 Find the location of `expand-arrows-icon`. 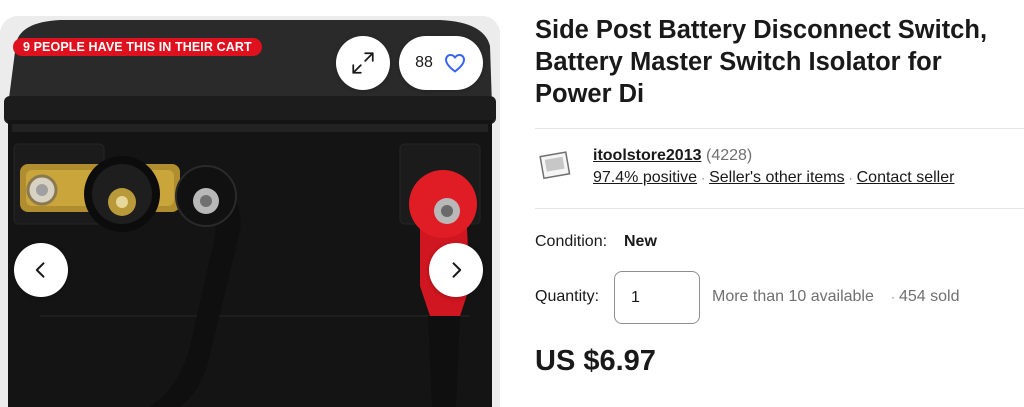

expand-arrows-icon is located at coordinates (363, 63).